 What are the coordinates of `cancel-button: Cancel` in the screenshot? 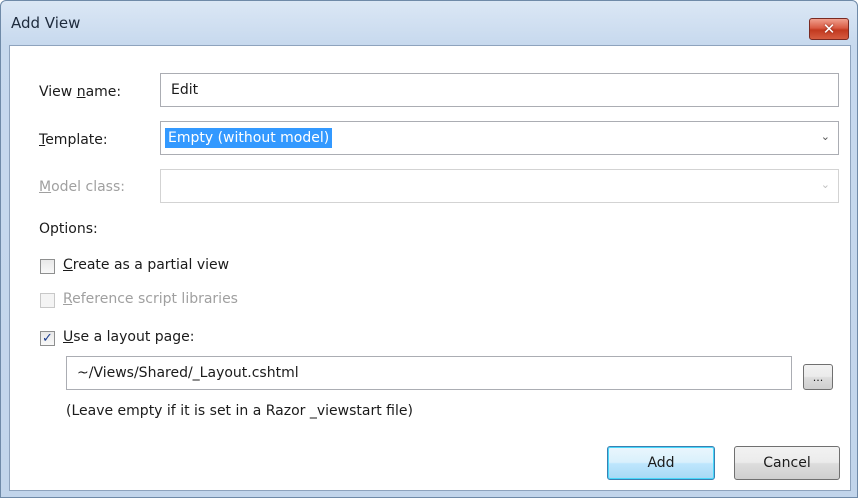 It's located at (787, 463).